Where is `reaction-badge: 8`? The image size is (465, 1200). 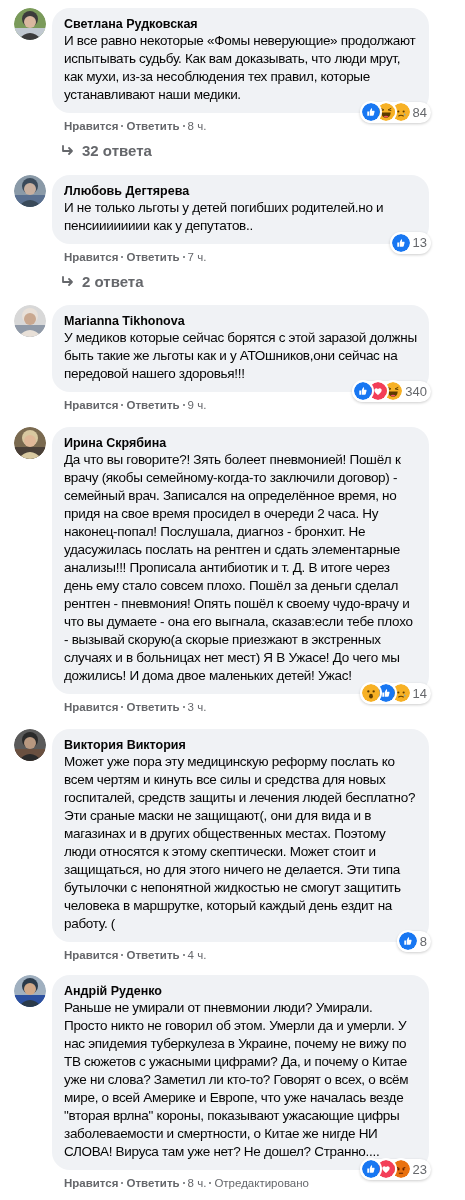 reaction-badge: 8 is located at coordinates (413, 941).